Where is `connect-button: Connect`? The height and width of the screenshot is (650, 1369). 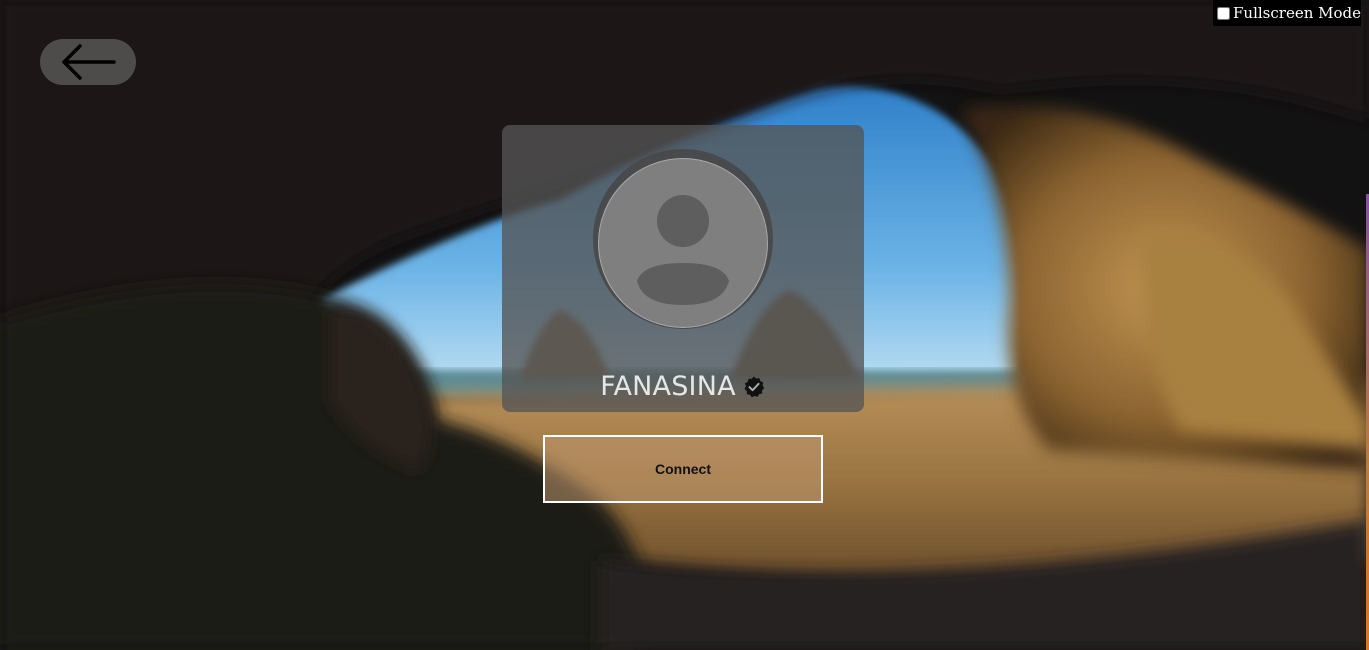
connect-button: Connect is located at coordinates (683, 469).